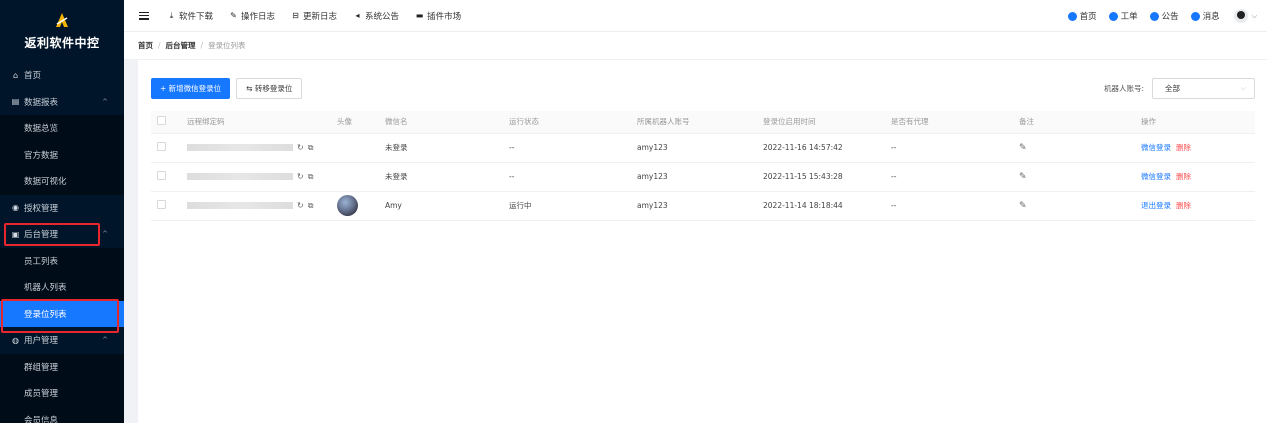  I want to click on sidebar-item-label: 后台管理, so click(41, 235).